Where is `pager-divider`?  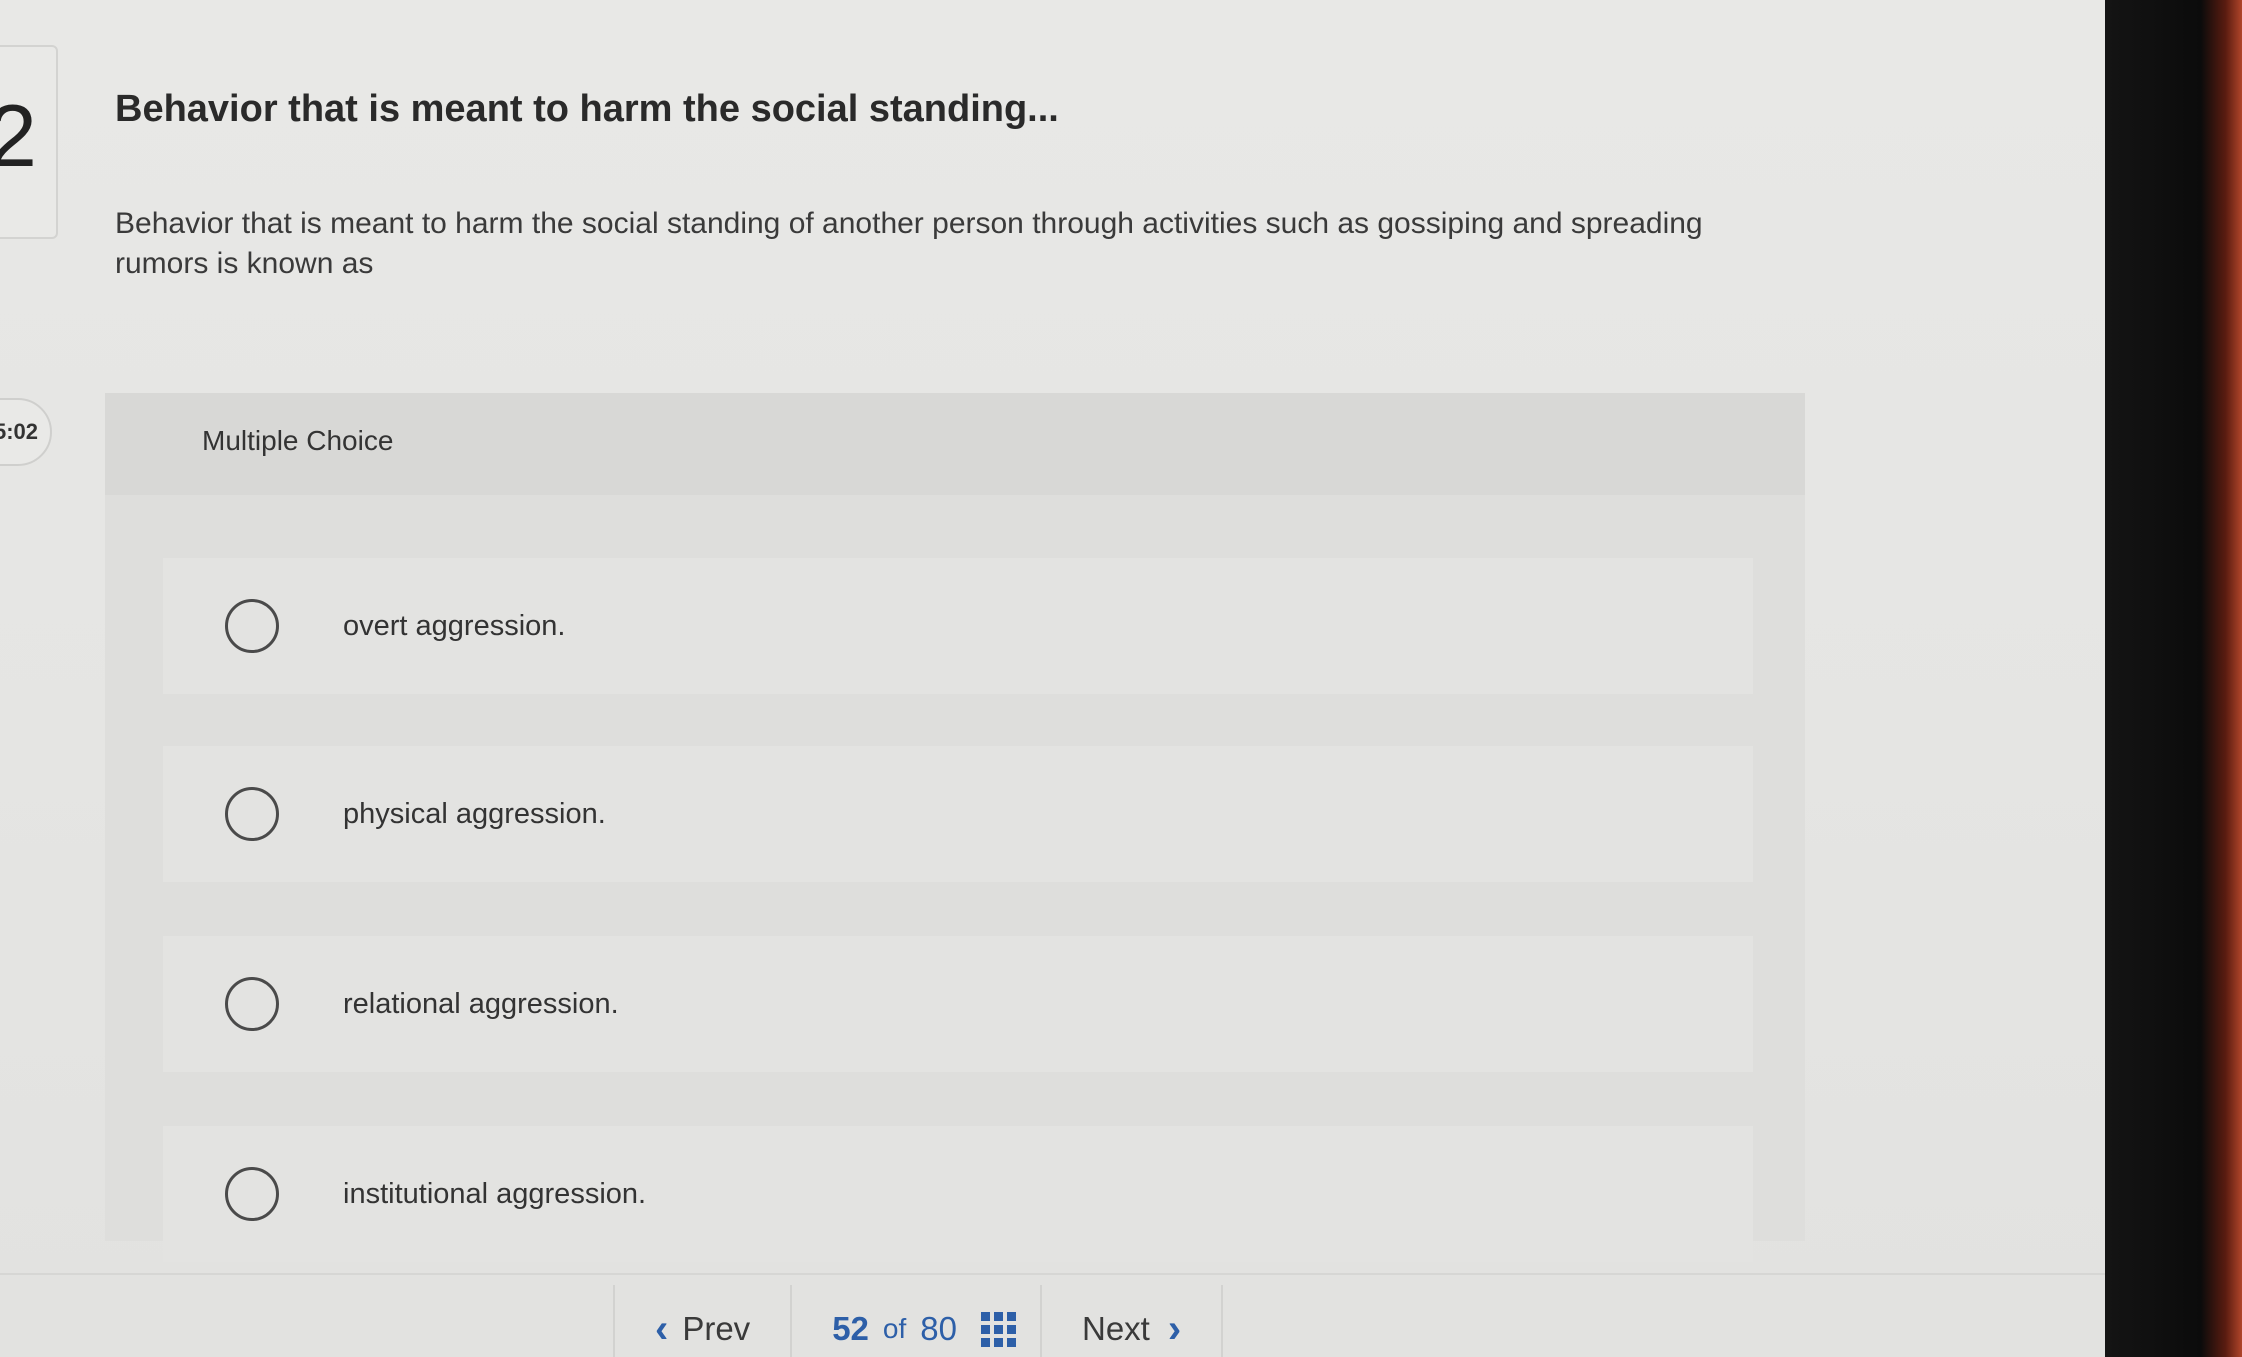 pager-divider is located at coordinates (1222, 1321).